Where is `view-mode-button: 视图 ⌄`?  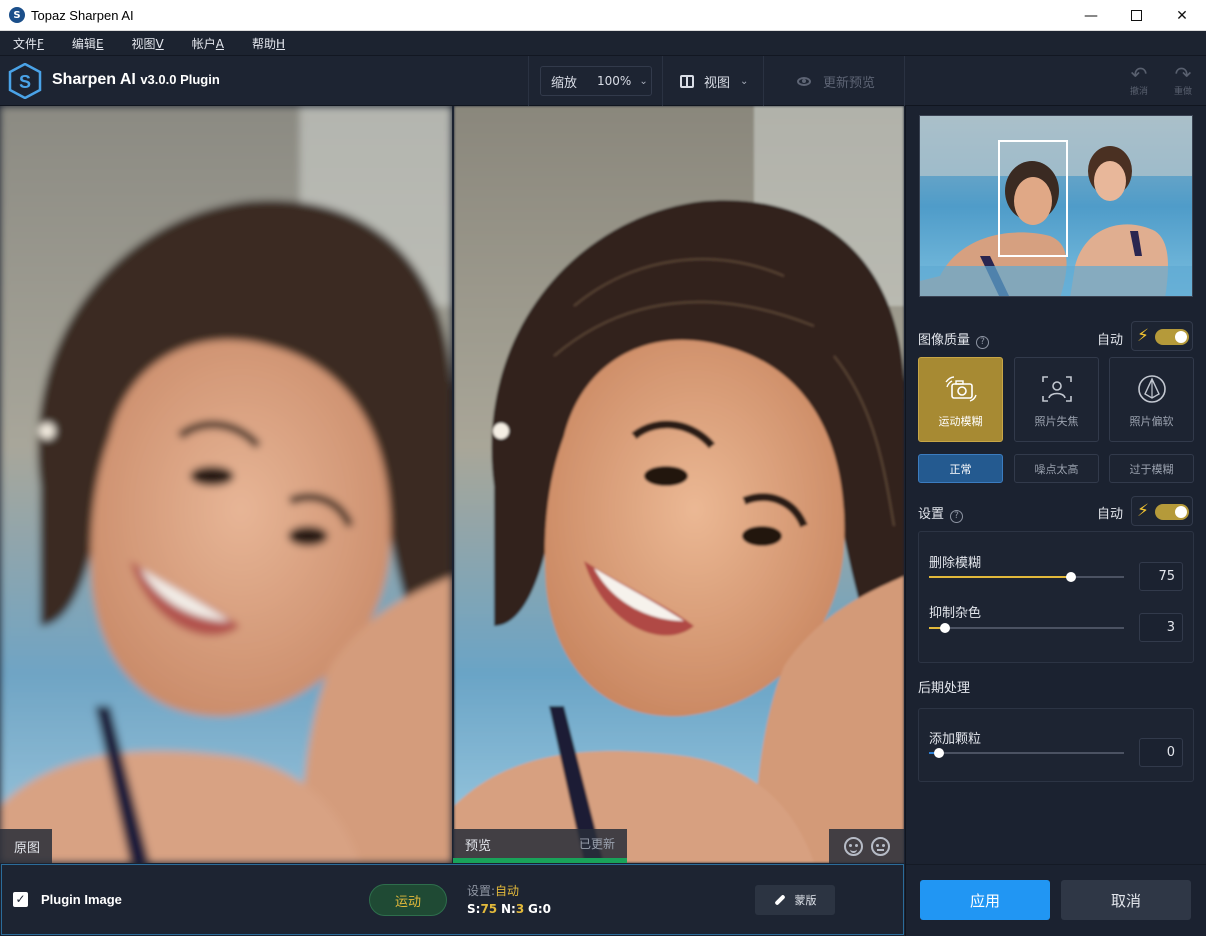 view-mode-button: 视图 ⌄ is located at coordinates (714, 81).